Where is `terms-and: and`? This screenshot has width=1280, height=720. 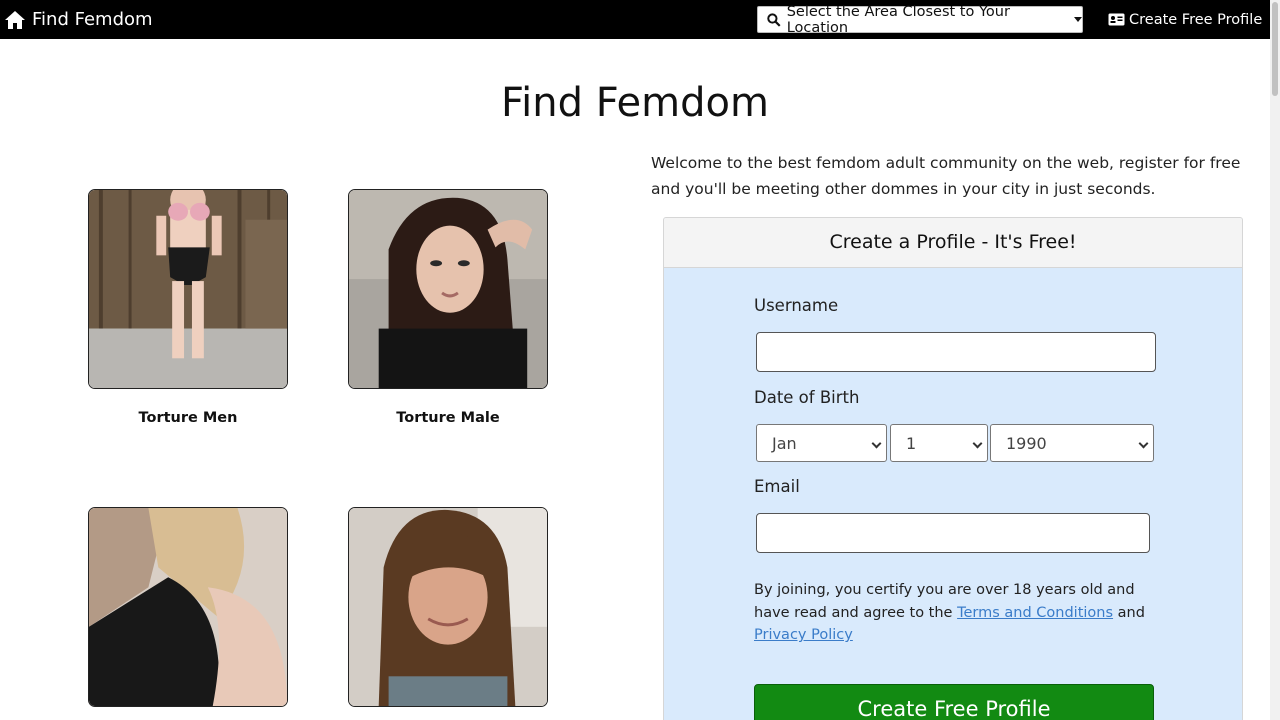
terms-and: and is located at coordinates (1131, 612).